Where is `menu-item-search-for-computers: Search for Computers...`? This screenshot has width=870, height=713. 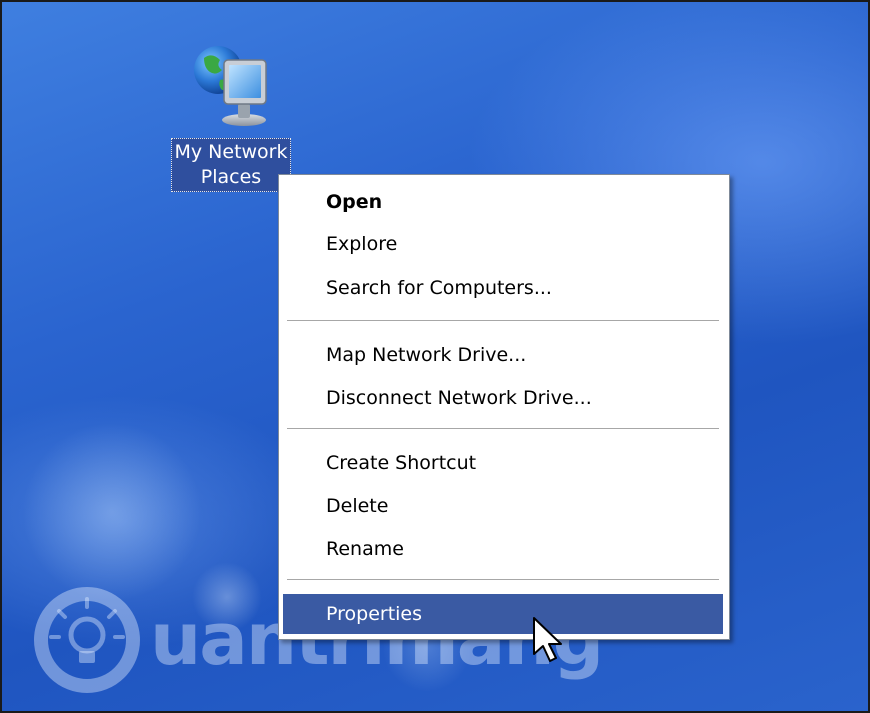 menu-item-search-for-computers: Search for Computers... is located at coordinates (503, 288).